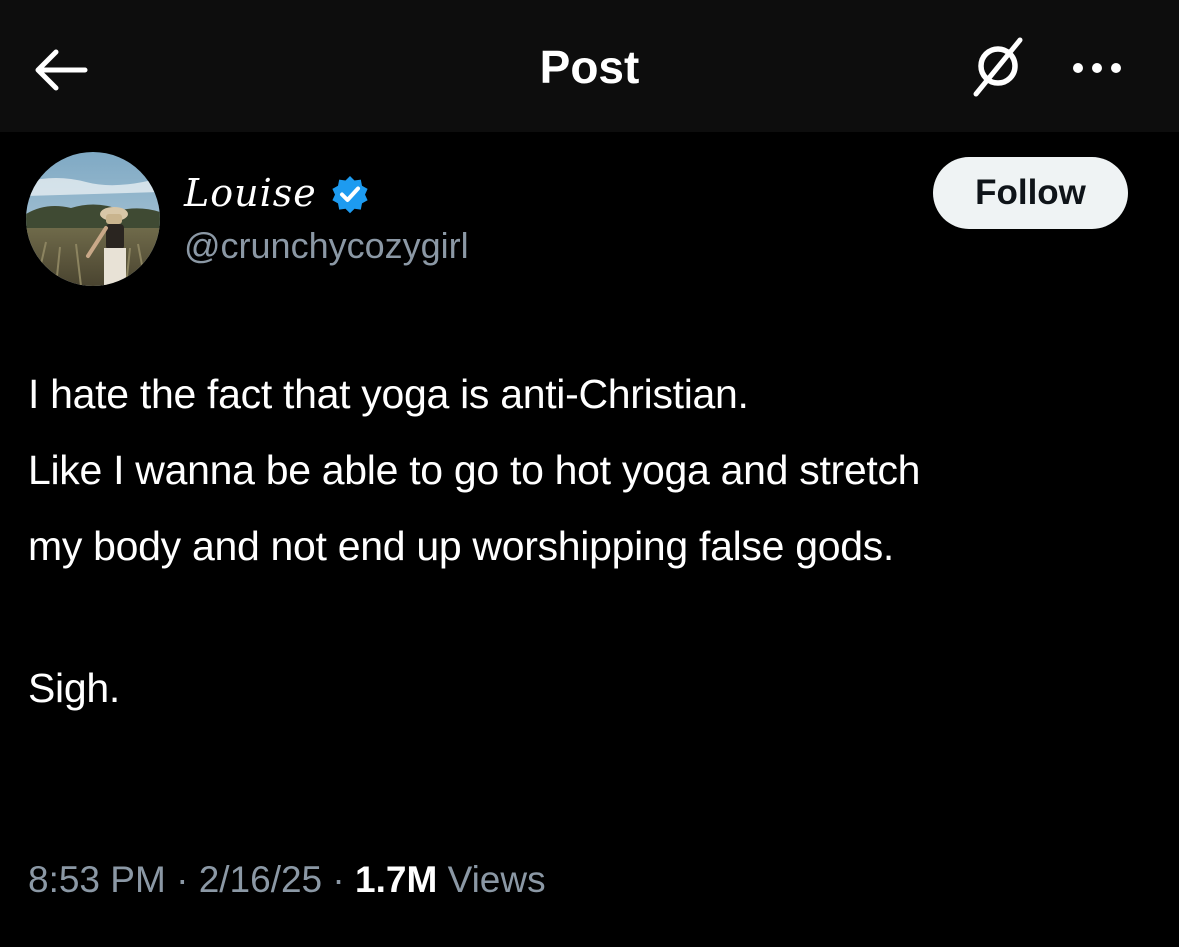 This screenshot has height=947, width=1179. I want to click on back-button, so click(60, 70).